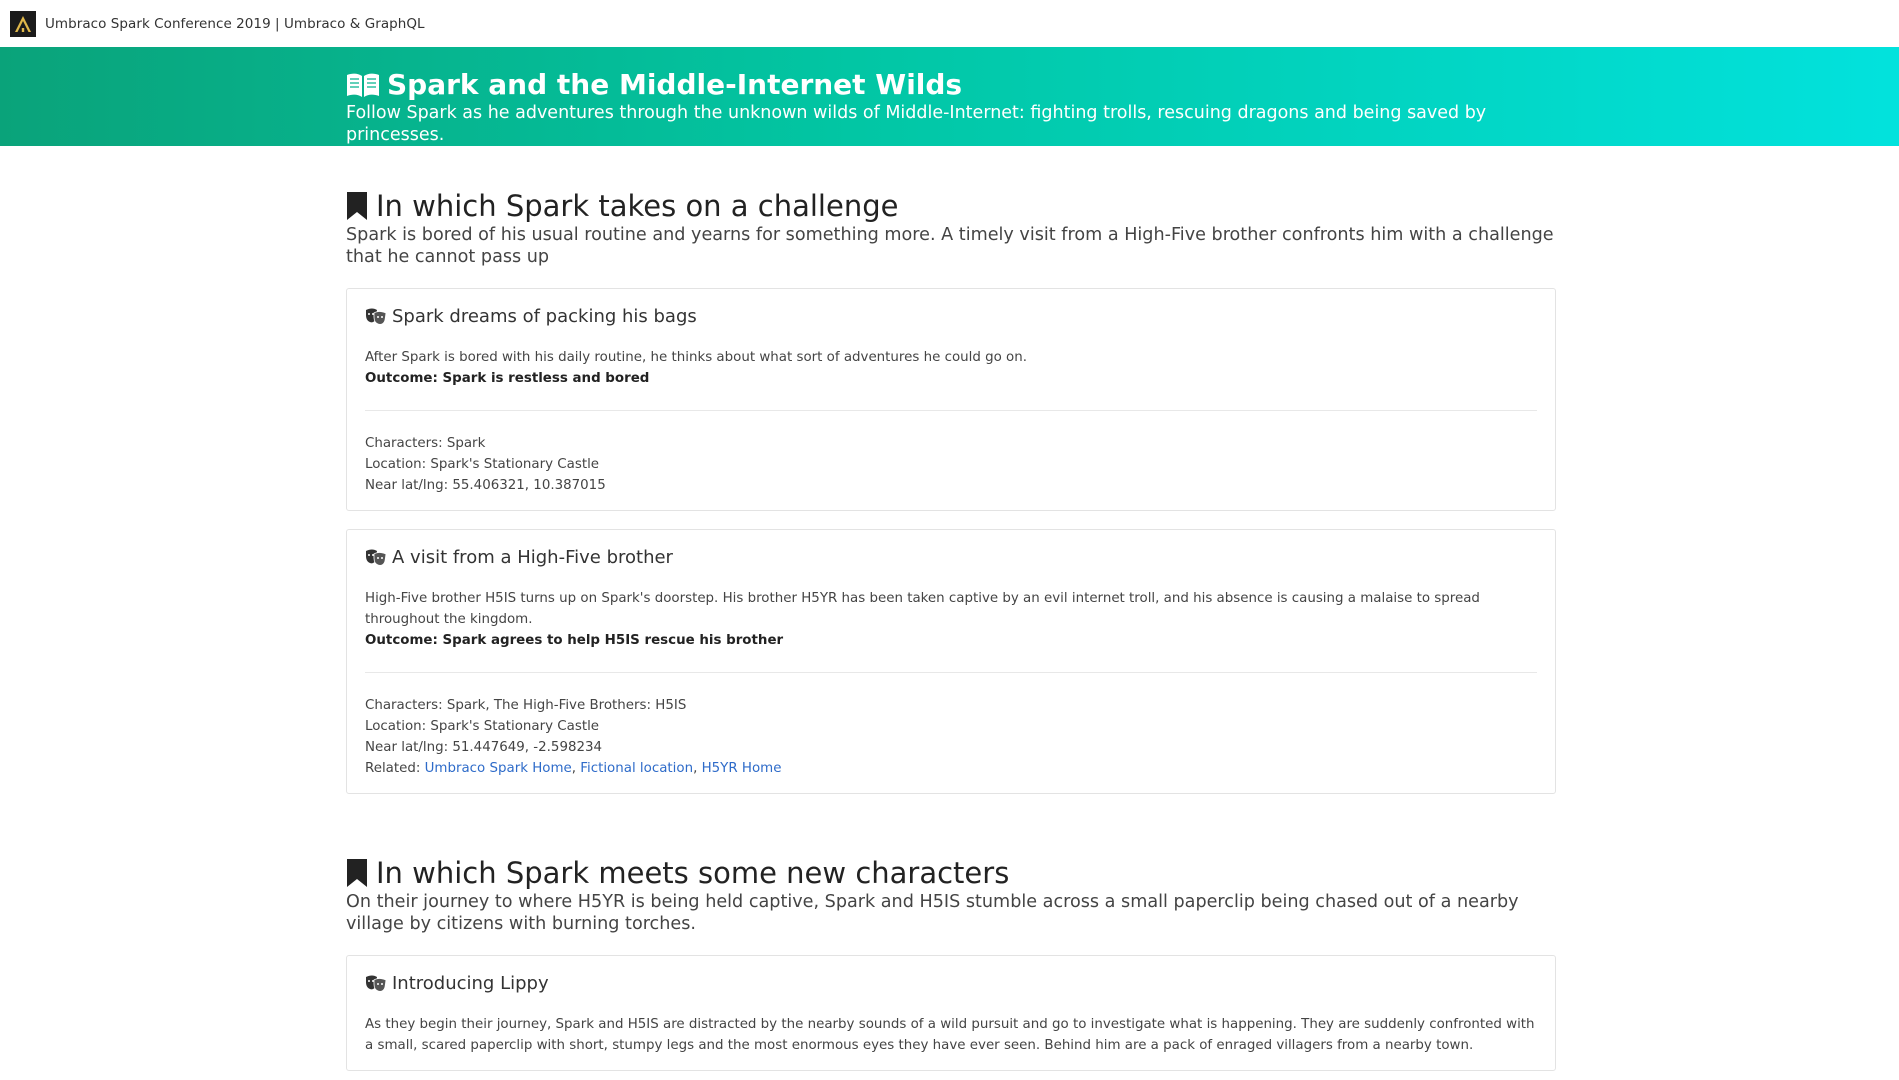 This screenshot has height=1080, width=1899. Describe the element at coordinates (675, 84) in the screenshot. I see `hero-title: Spark and the Middle-Internet Wilds` at that location.